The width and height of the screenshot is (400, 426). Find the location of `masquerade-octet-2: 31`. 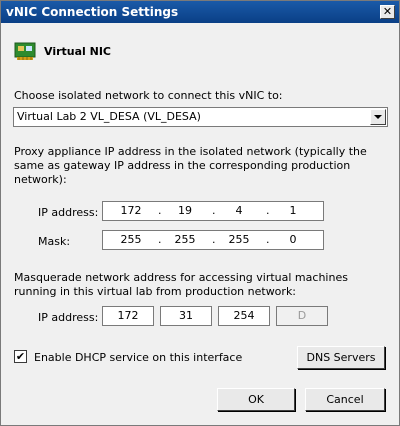

masquerade-octet-2: 31 is located at coordinates (186, 316).